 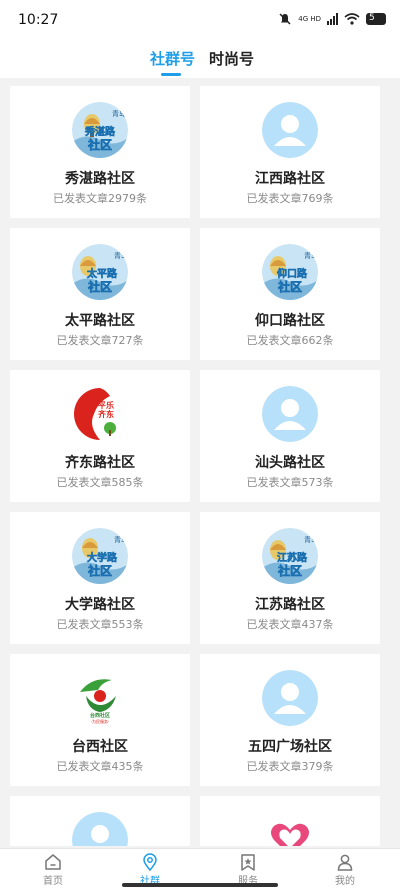 What do you see at coordinates (38, 20) in the screenshot?
I see `status-time: 10:27` at bounding box center [38, 20].